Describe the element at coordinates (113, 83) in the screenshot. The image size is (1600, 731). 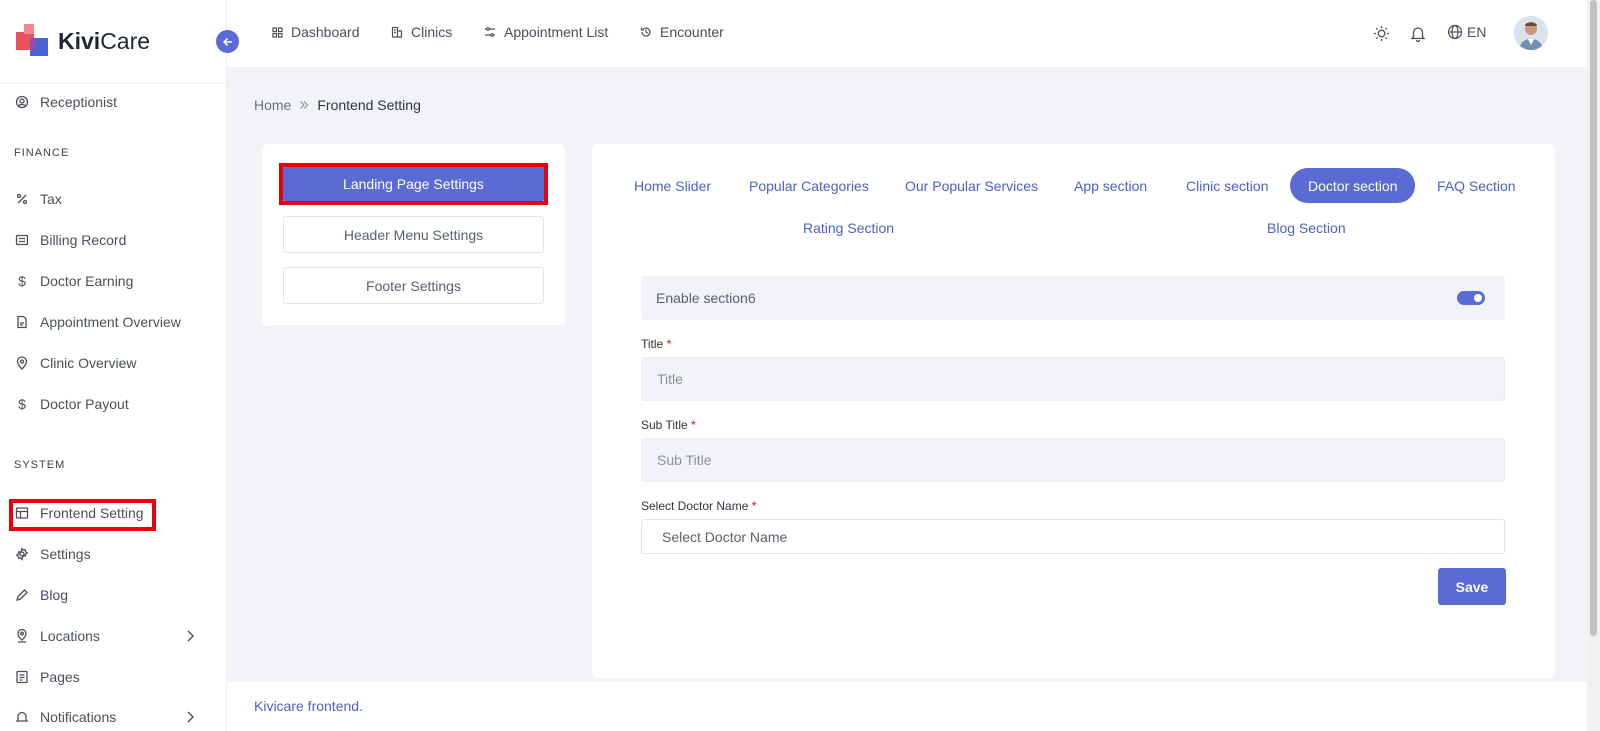
I see `divider` at that location.